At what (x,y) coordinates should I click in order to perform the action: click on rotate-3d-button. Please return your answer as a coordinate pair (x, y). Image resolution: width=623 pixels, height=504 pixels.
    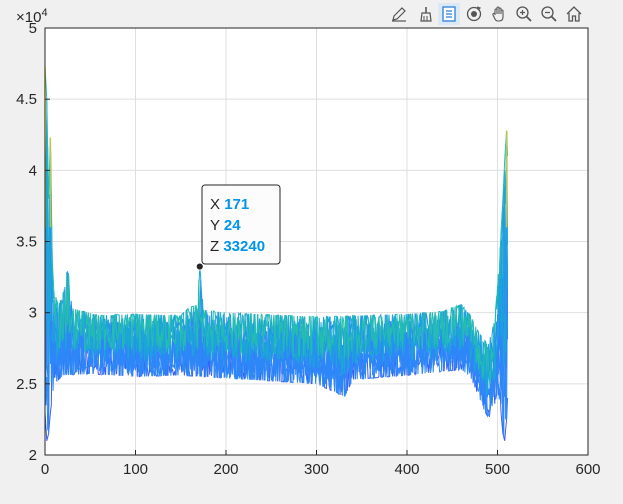
    Looking at the image, I should click on (474, 14).